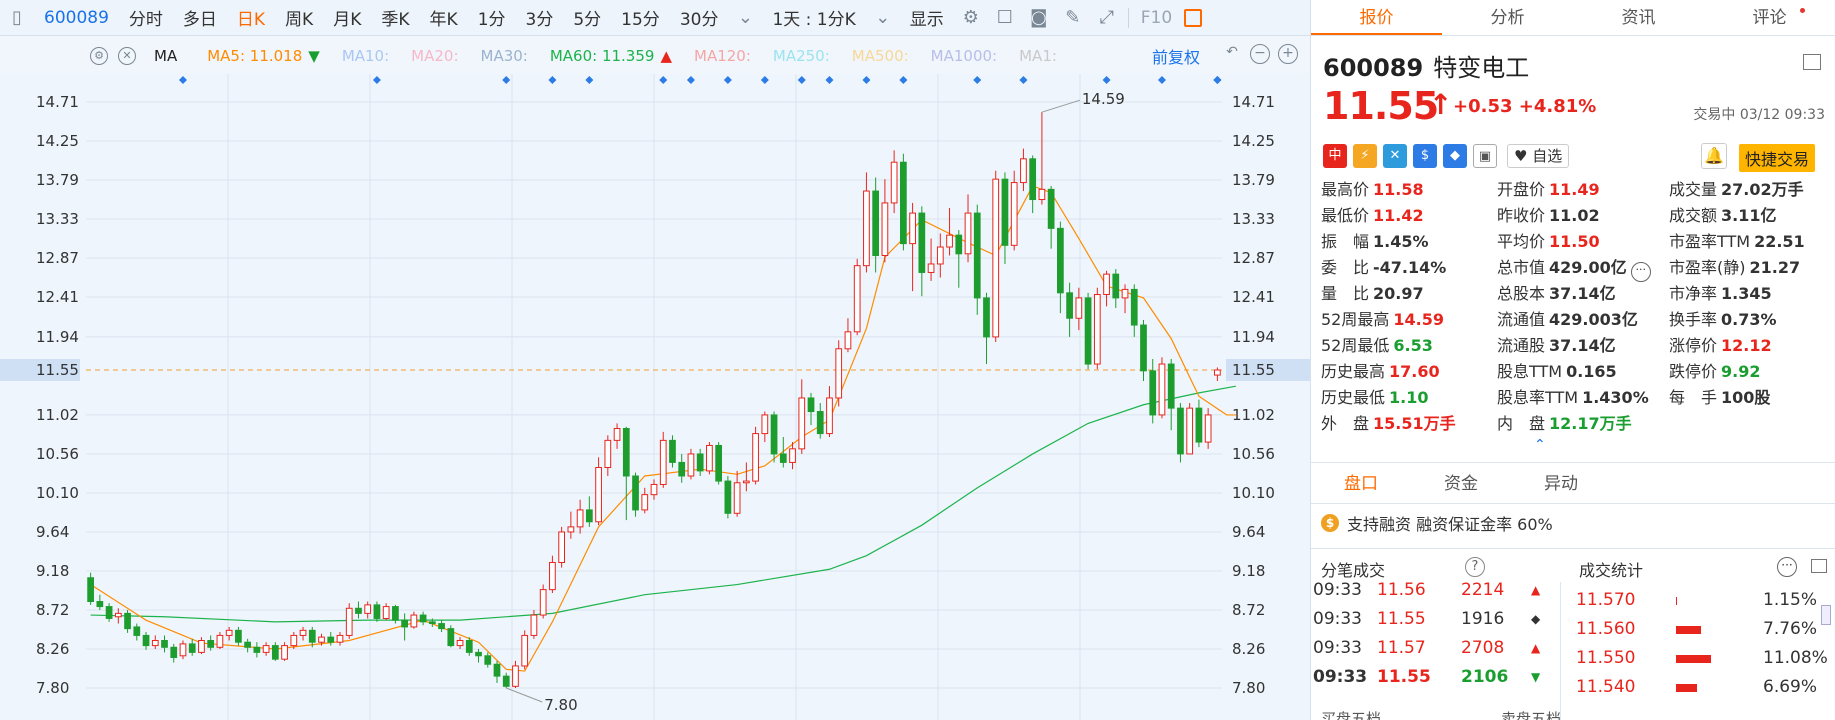  Describe the element at coordinates (1376, 17) in the screenshot. I see `tab-quote: 报价` at that location.